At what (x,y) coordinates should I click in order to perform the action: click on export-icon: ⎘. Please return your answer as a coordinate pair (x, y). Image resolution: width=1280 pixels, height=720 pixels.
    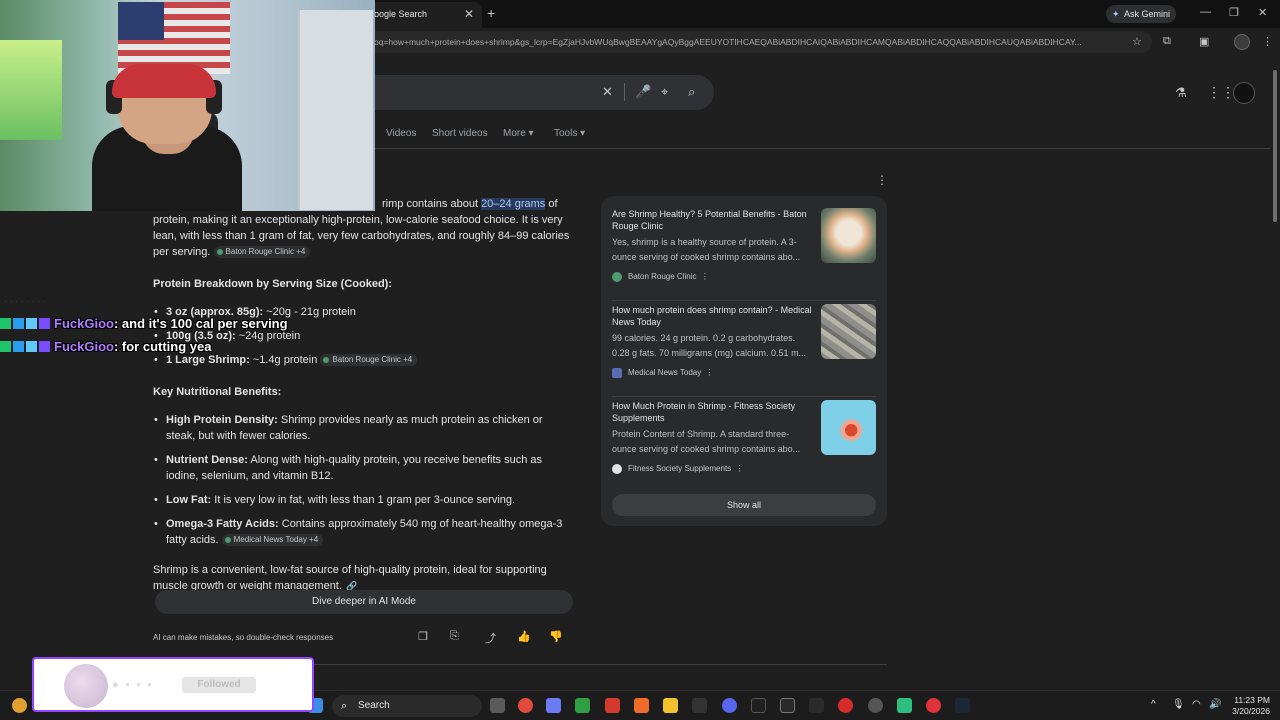
    Looking at the image, I should click on (454, 636).